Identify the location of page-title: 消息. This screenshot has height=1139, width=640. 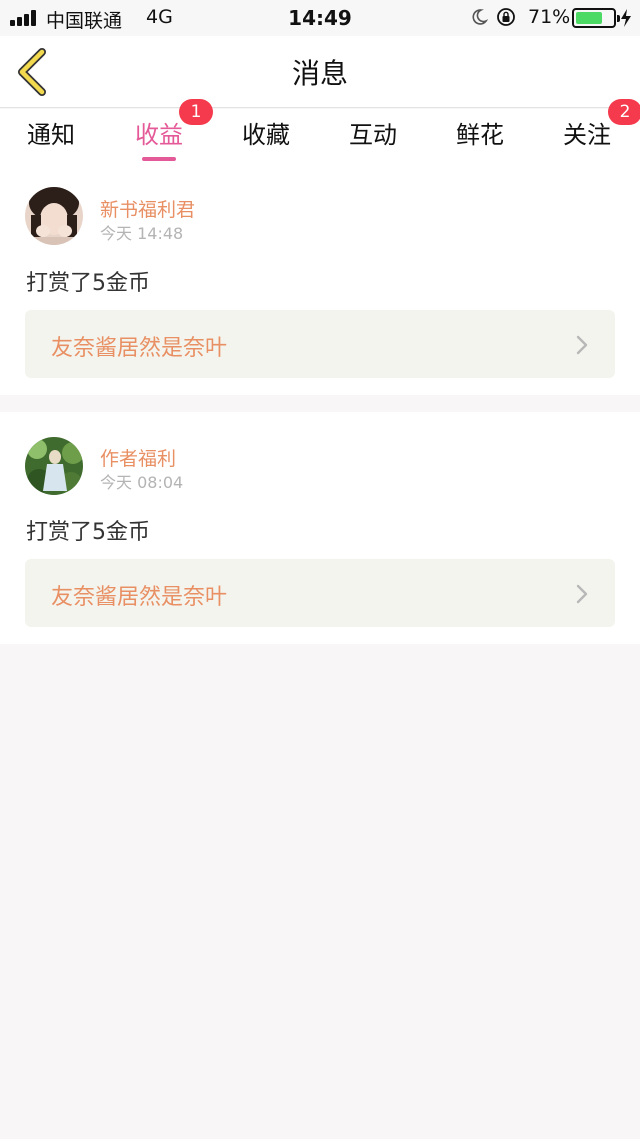
(319, 73).